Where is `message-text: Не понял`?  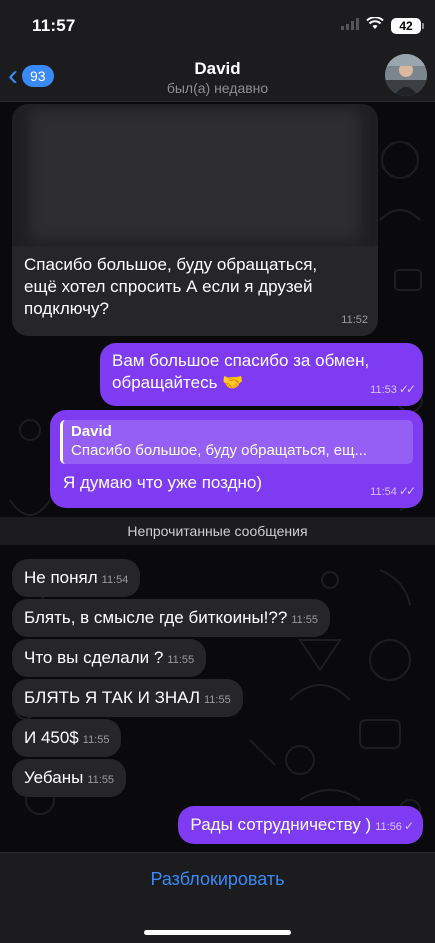
message-text: Не понял is located at coordinates (61, 577).